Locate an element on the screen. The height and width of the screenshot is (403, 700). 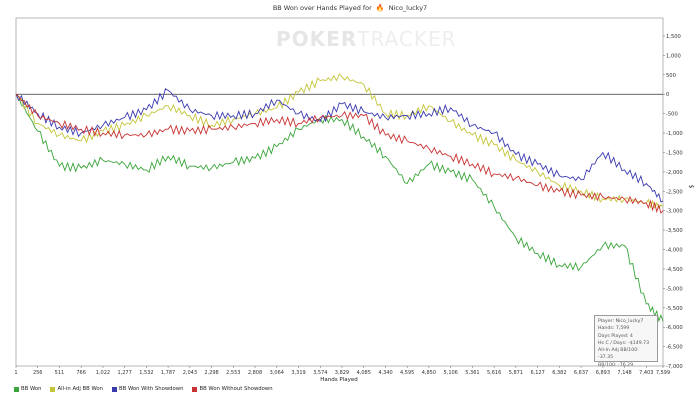
legend-label: BB Won With Showdown is located at coordinates (151, 389).